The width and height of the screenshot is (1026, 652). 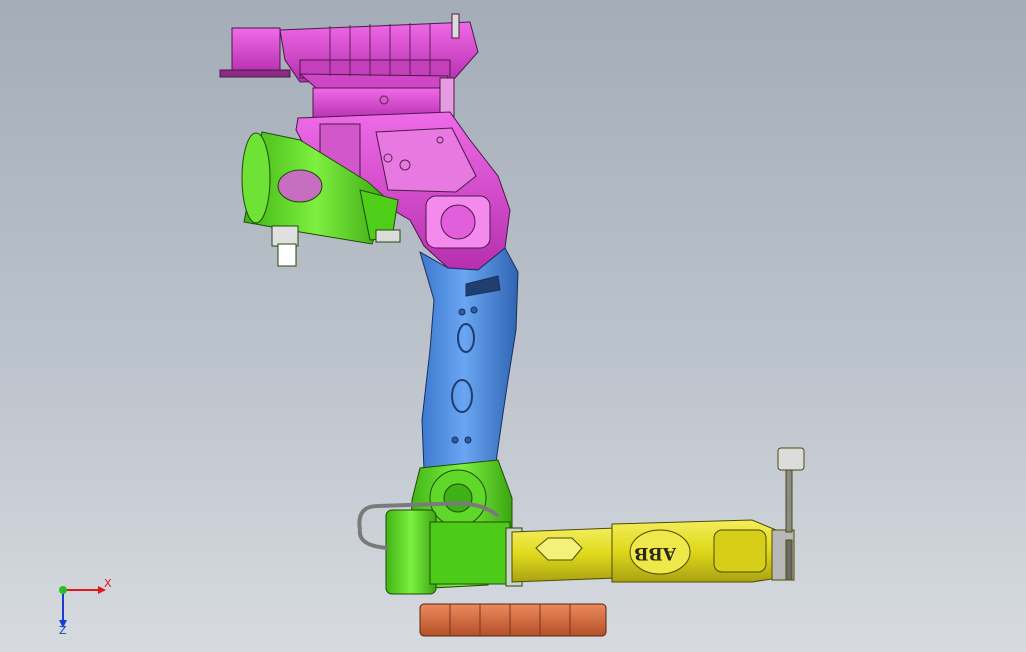 What do you see at coordinates (85, 607) in the screenshot?
I see `orientation-triad: X Z` at bounding box center [85, 607].